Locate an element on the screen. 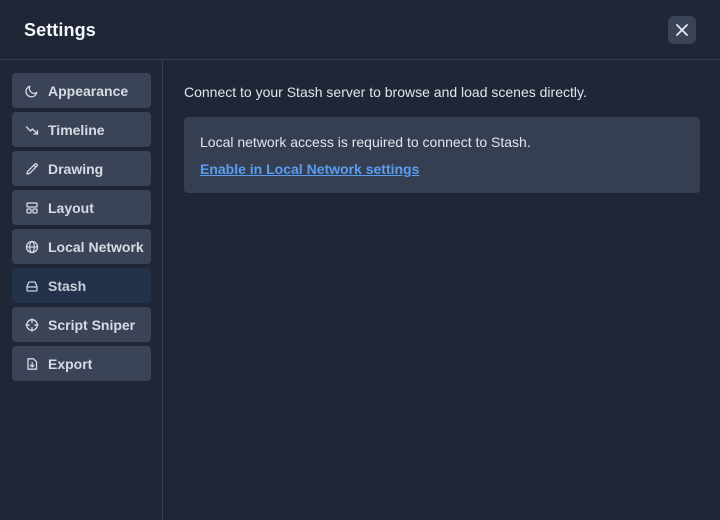 This screenshot has width=720, height=520. sidebar-item-timeline: Timeline is located at coordinates (81, 129).